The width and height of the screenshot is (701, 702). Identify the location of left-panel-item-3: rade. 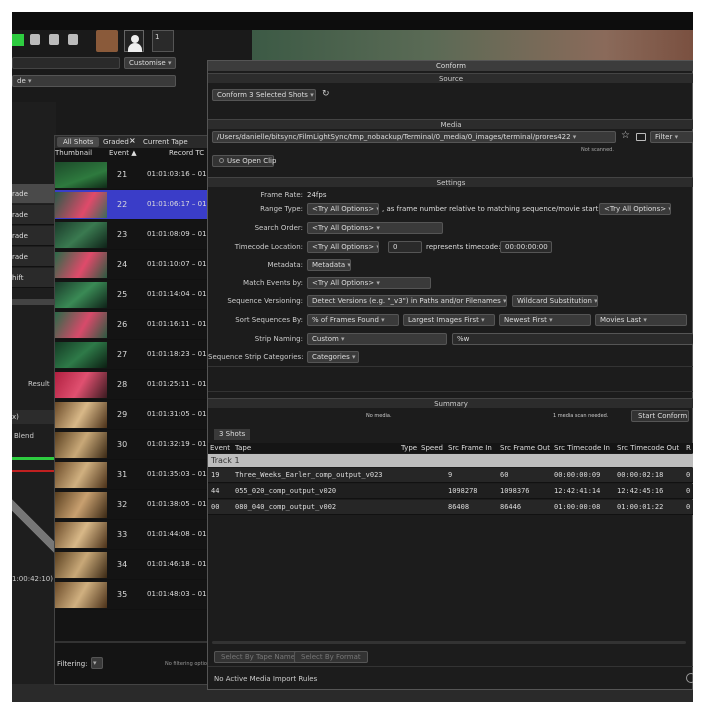
(34, 257).